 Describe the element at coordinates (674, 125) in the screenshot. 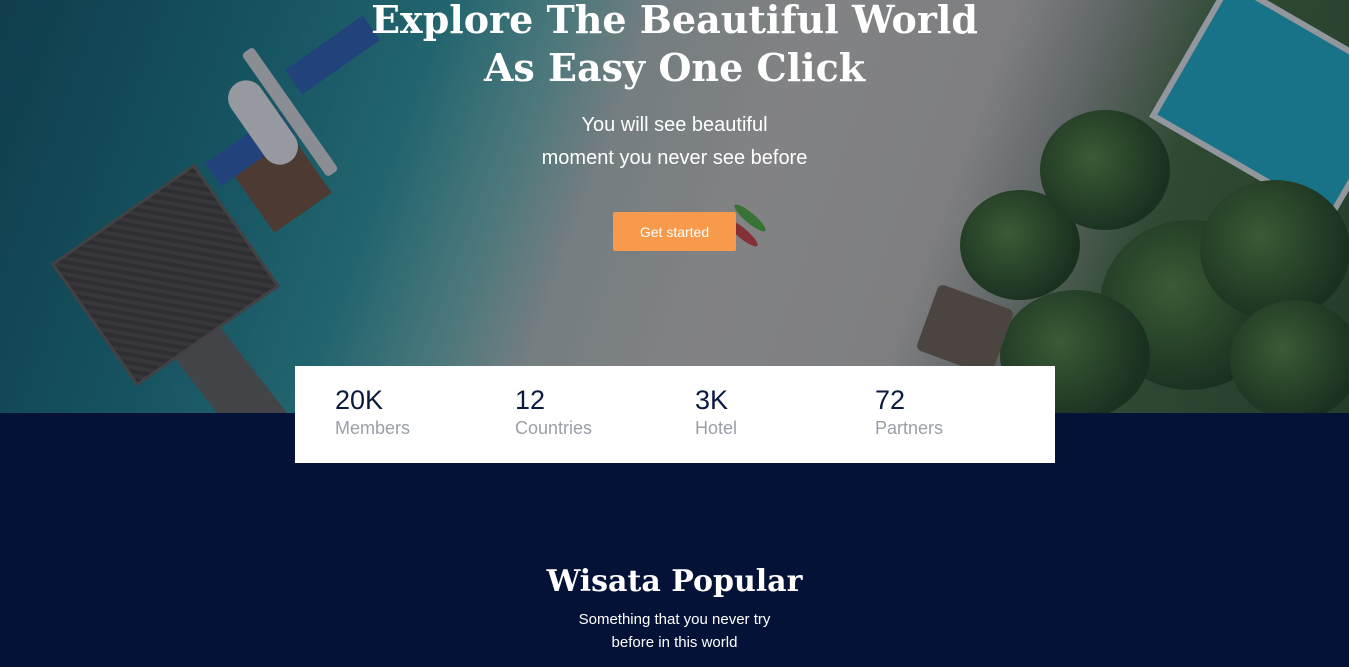

I see `hero-subtitle-line1: You will see beautiful` at that location.